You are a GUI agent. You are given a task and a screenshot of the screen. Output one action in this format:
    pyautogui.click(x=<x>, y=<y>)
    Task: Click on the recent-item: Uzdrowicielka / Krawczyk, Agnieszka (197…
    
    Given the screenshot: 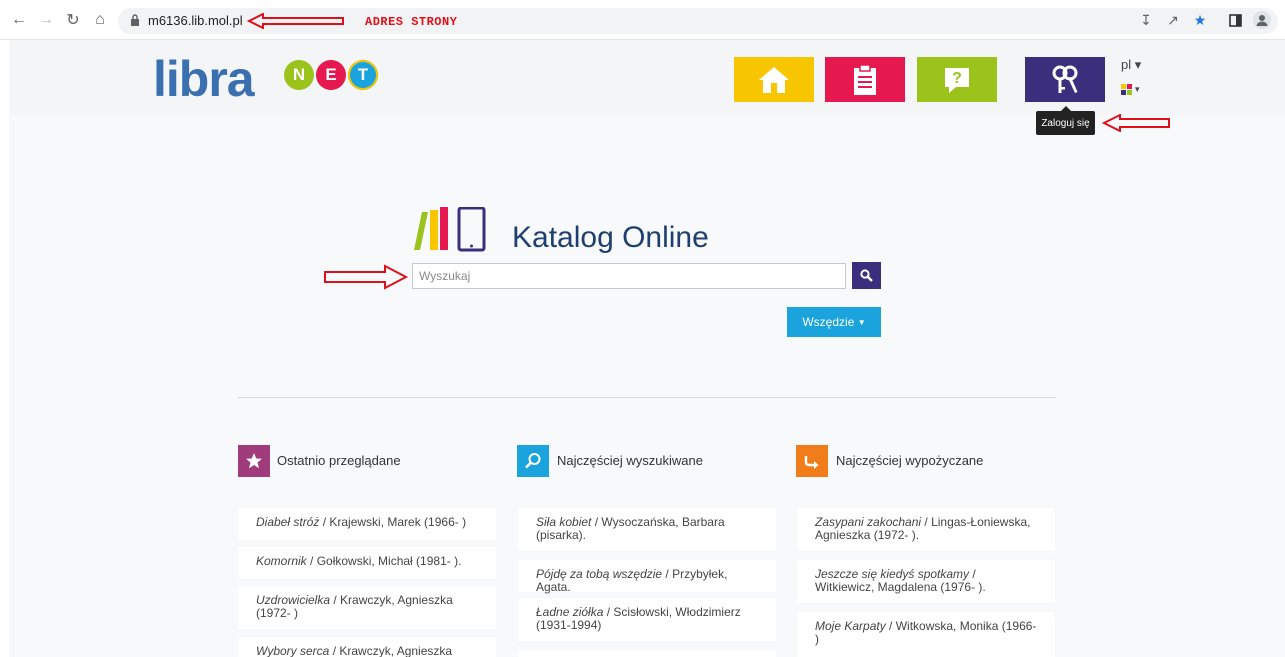 What is the action you would take?
    pyautogui.click(x=367, y=607)
    